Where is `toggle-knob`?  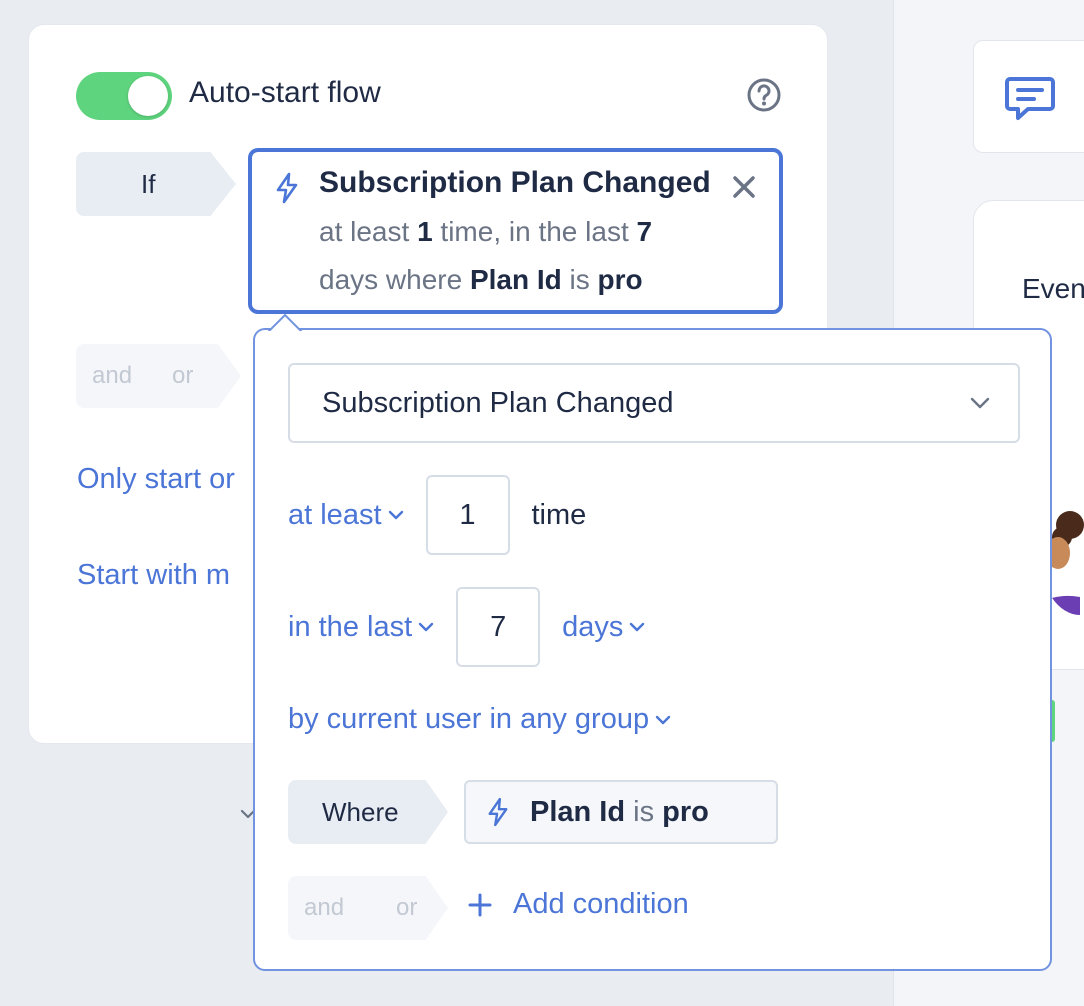 toggle-knob is located at coordinates (148, 96).